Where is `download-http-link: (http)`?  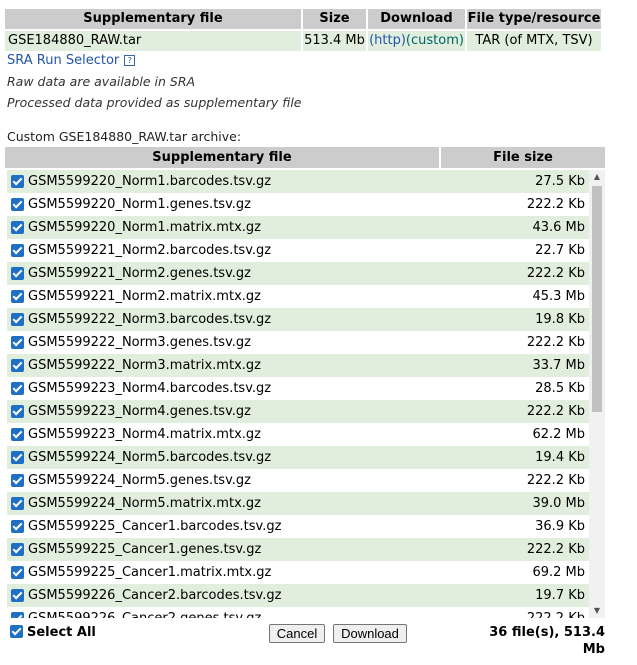 download-http-link: (http) is located at coordinates (387, 40).